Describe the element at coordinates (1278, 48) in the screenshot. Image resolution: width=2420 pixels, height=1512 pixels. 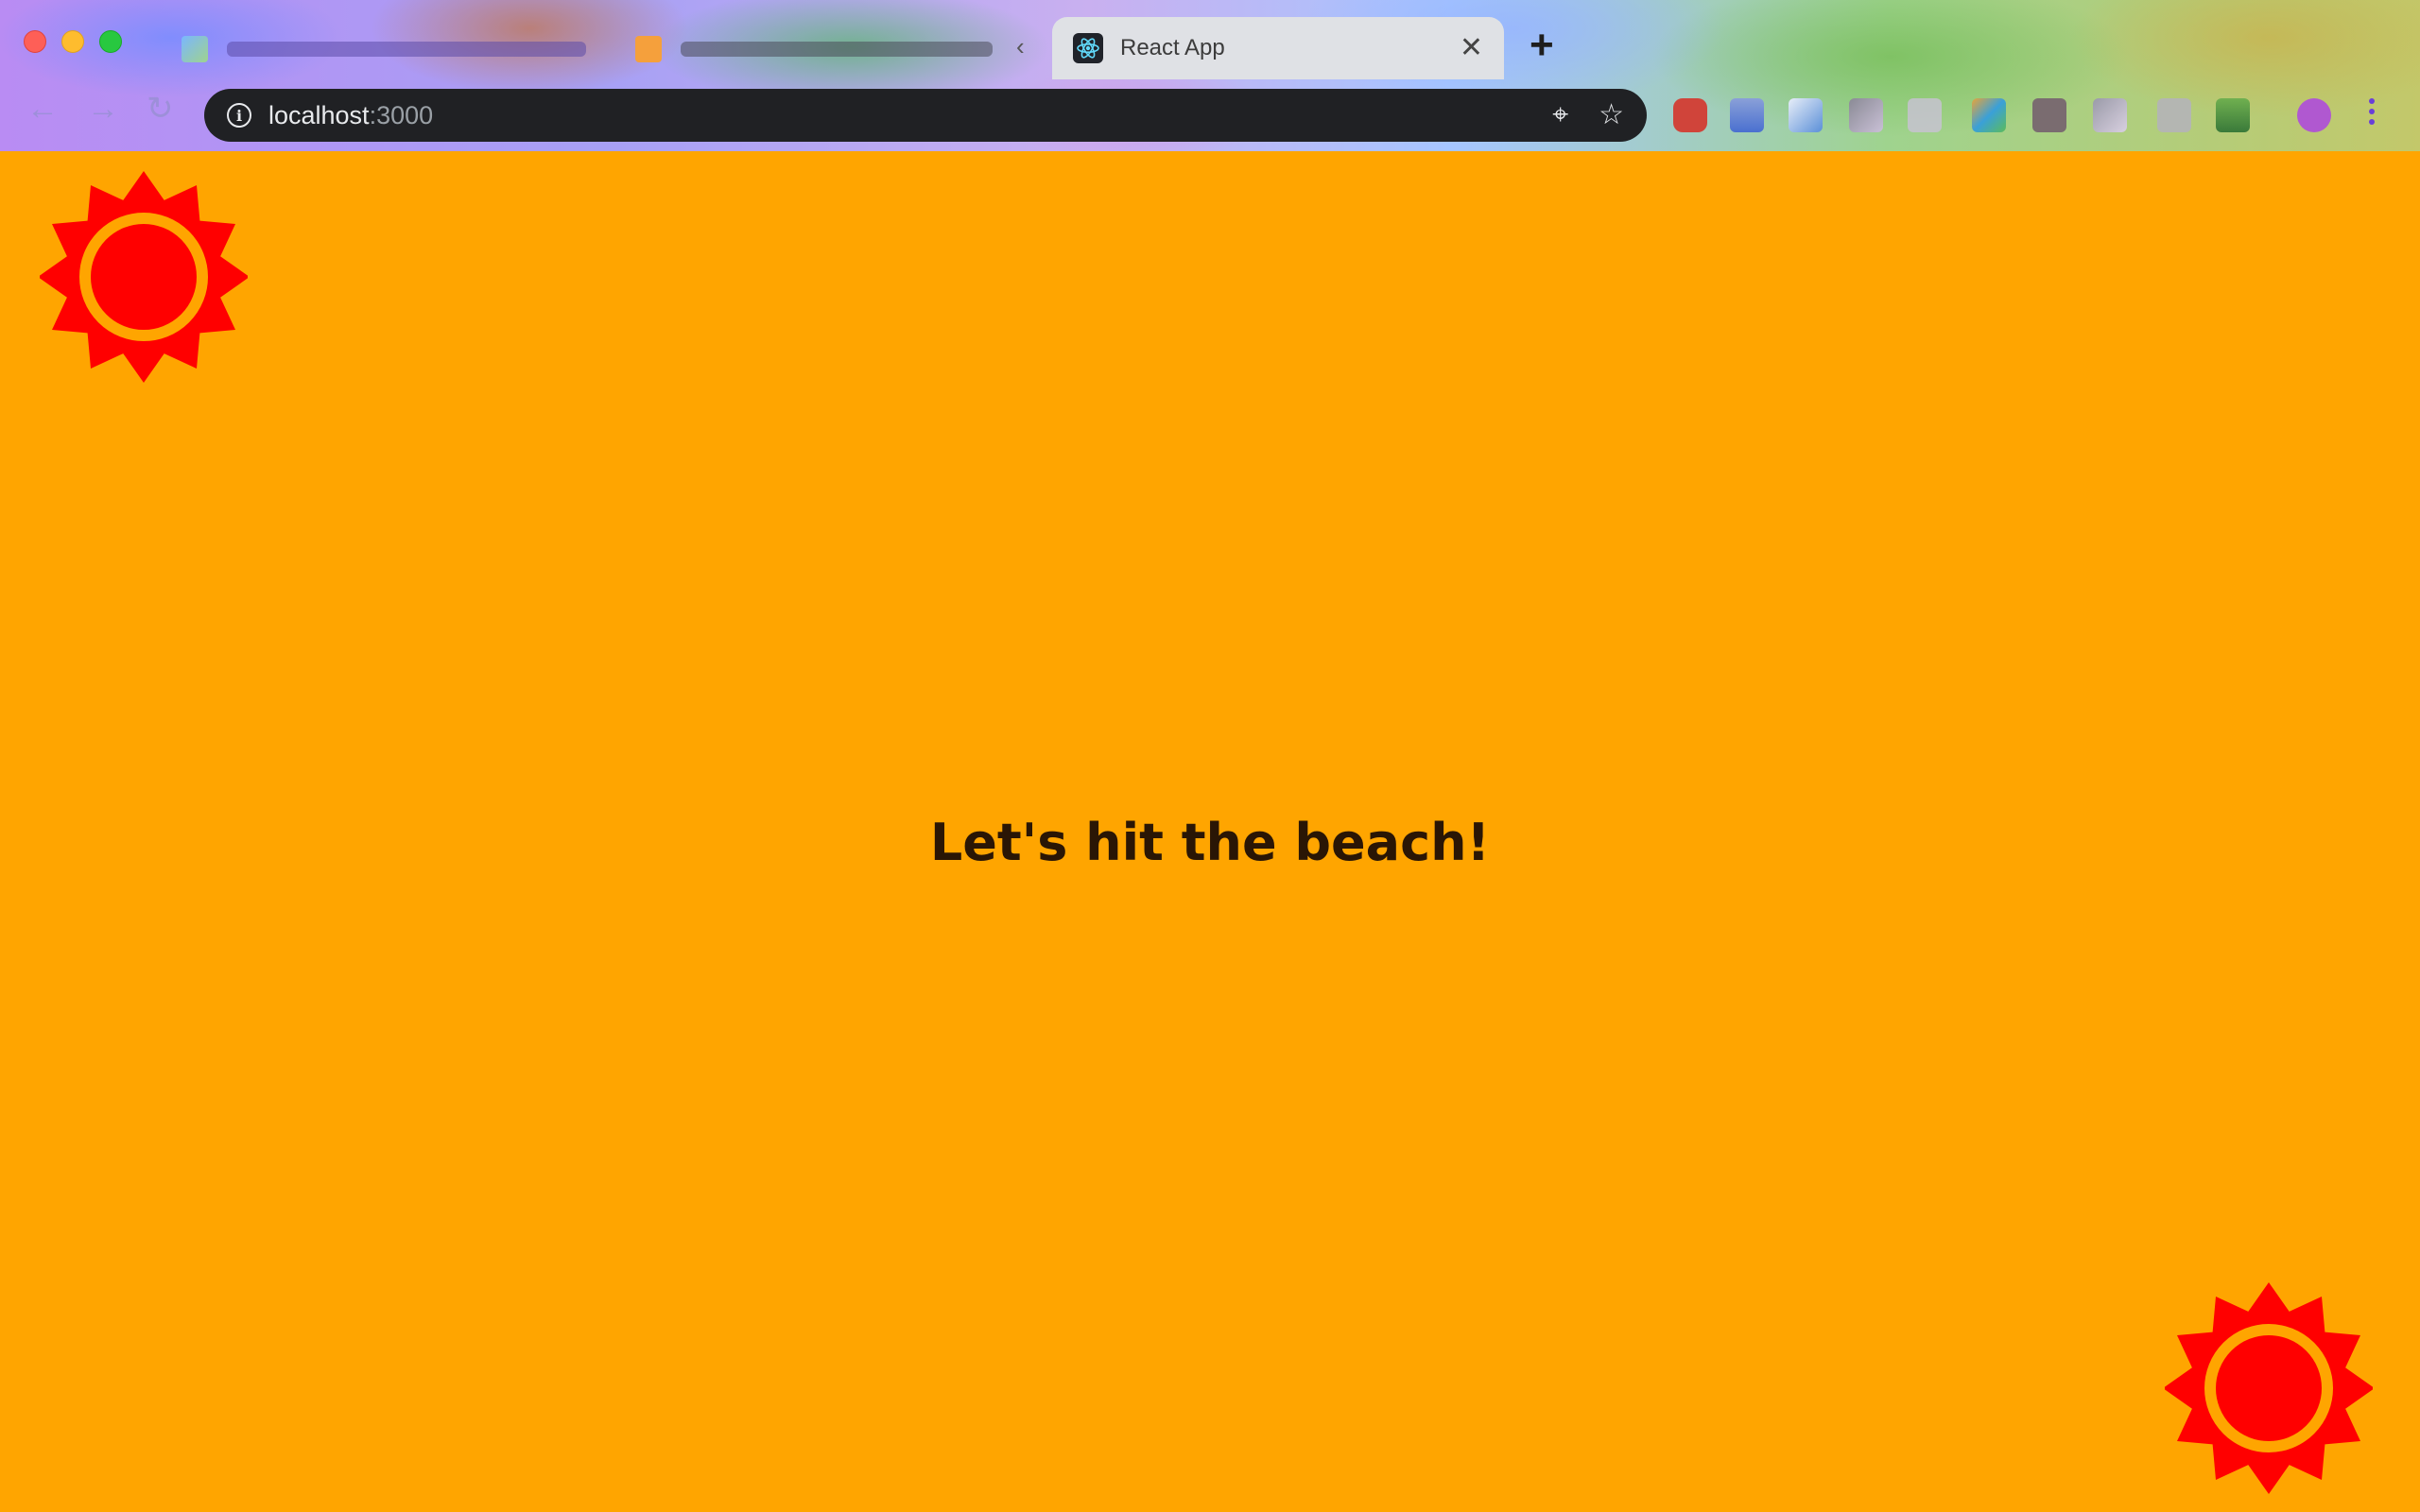
I see `tab-active: React App ✕` at that location.